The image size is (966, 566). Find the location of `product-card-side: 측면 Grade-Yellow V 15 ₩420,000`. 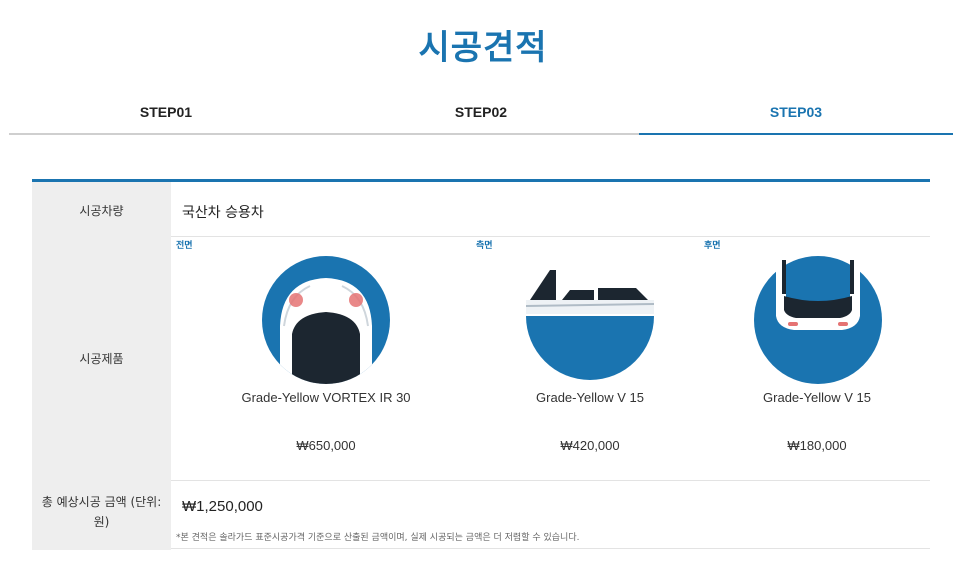

product-card-side: 측면 Grade-Yellow V 15 ₩420,000 is located at coordinates (590, 358).